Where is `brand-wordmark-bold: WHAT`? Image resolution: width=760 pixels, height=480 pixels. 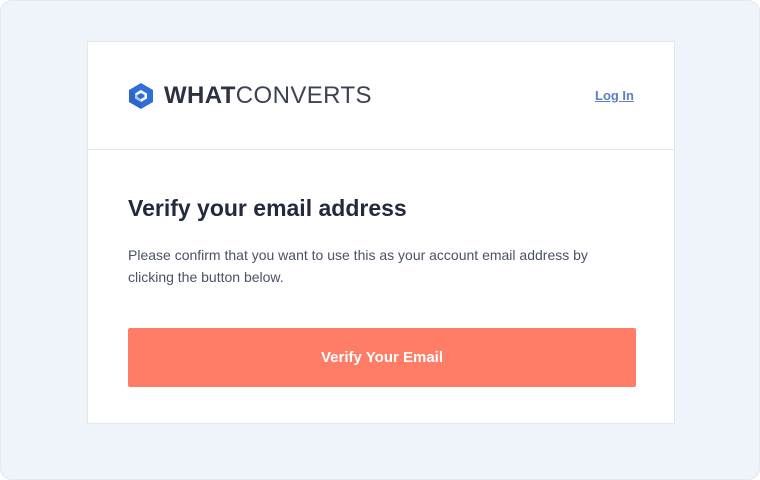 brand-wordmark-bold: WHAT is located at coordinates (200, 95).